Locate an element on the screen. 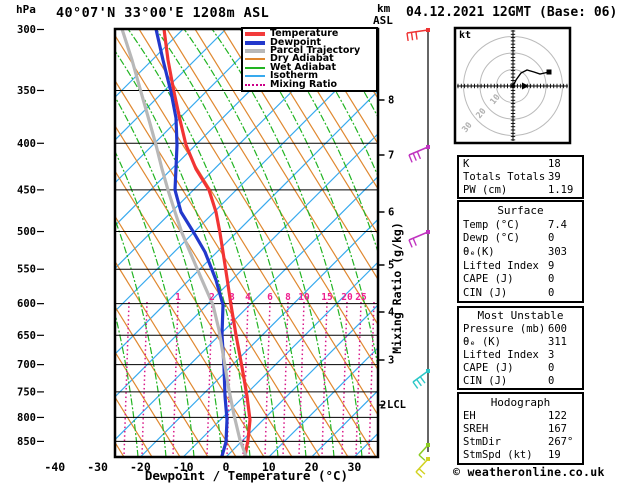 This screenshot has height=486, width=629. legend-swatch-mixing-ratio is located at coordinates (255, 84).